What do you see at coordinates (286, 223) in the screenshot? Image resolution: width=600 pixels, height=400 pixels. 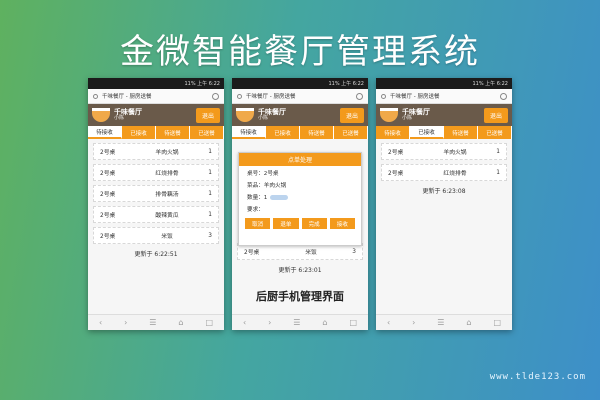 I see `reject-button: 退单` at bounding box center [286, 223].